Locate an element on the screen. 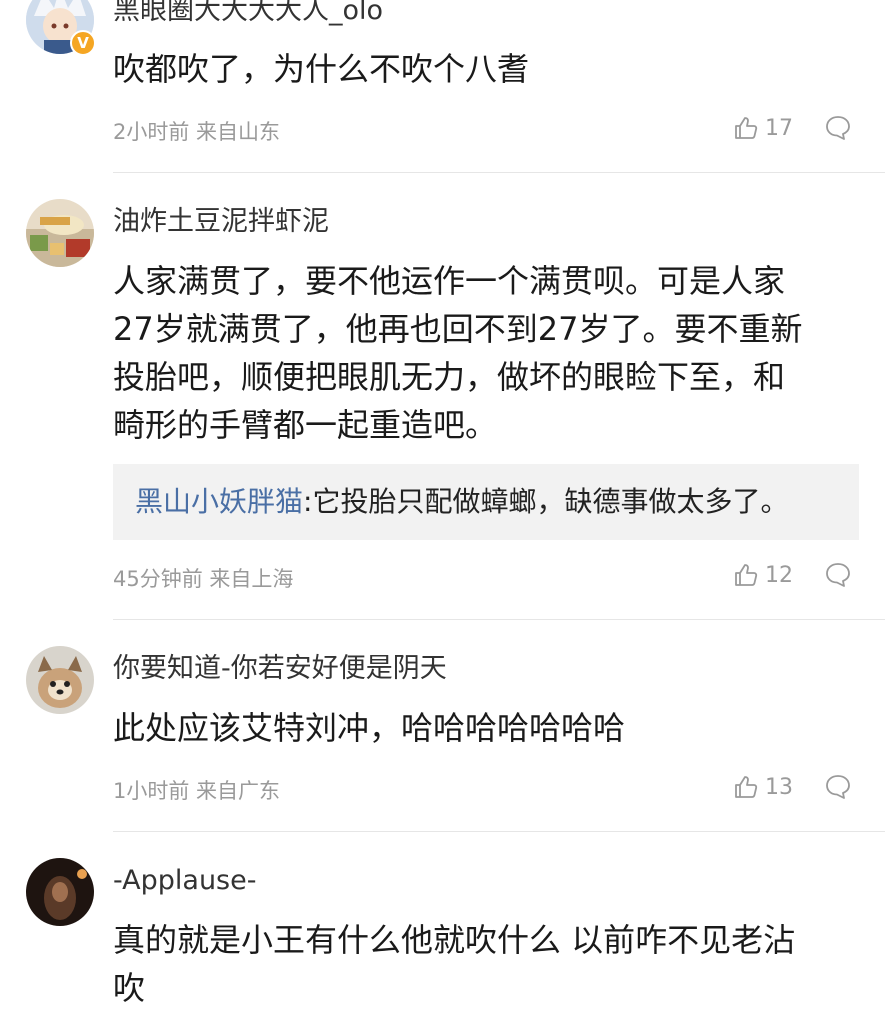  like-button: 13 is located at coordinates (763, 787).